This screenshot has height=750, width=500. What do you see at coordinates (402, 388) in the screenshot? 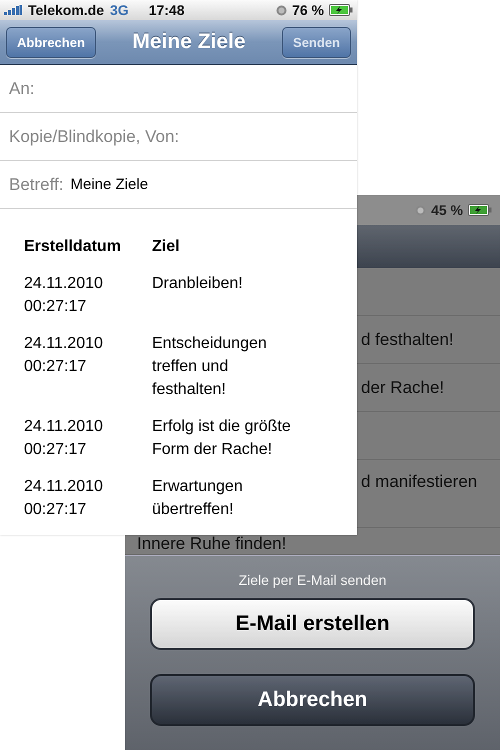
I see `list-item-text: der Rache!` at bounding box center [402, 388].